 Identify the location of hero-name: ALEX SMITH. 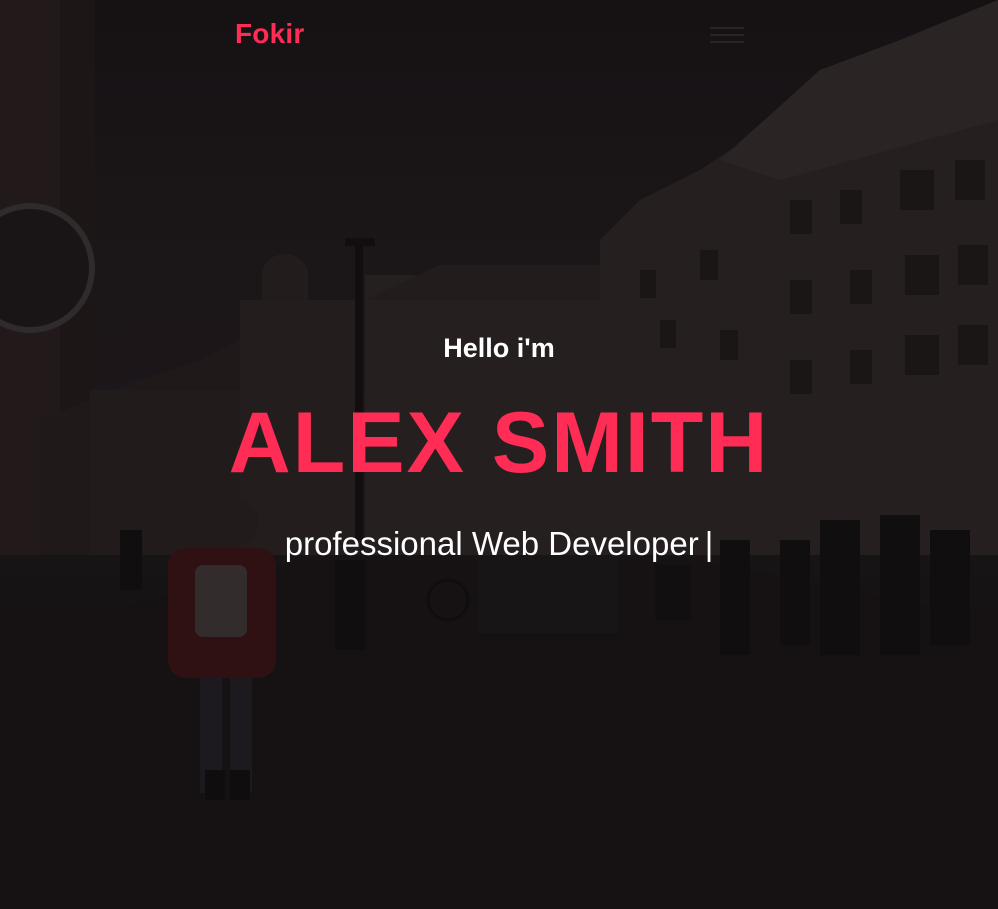
(499, 443).